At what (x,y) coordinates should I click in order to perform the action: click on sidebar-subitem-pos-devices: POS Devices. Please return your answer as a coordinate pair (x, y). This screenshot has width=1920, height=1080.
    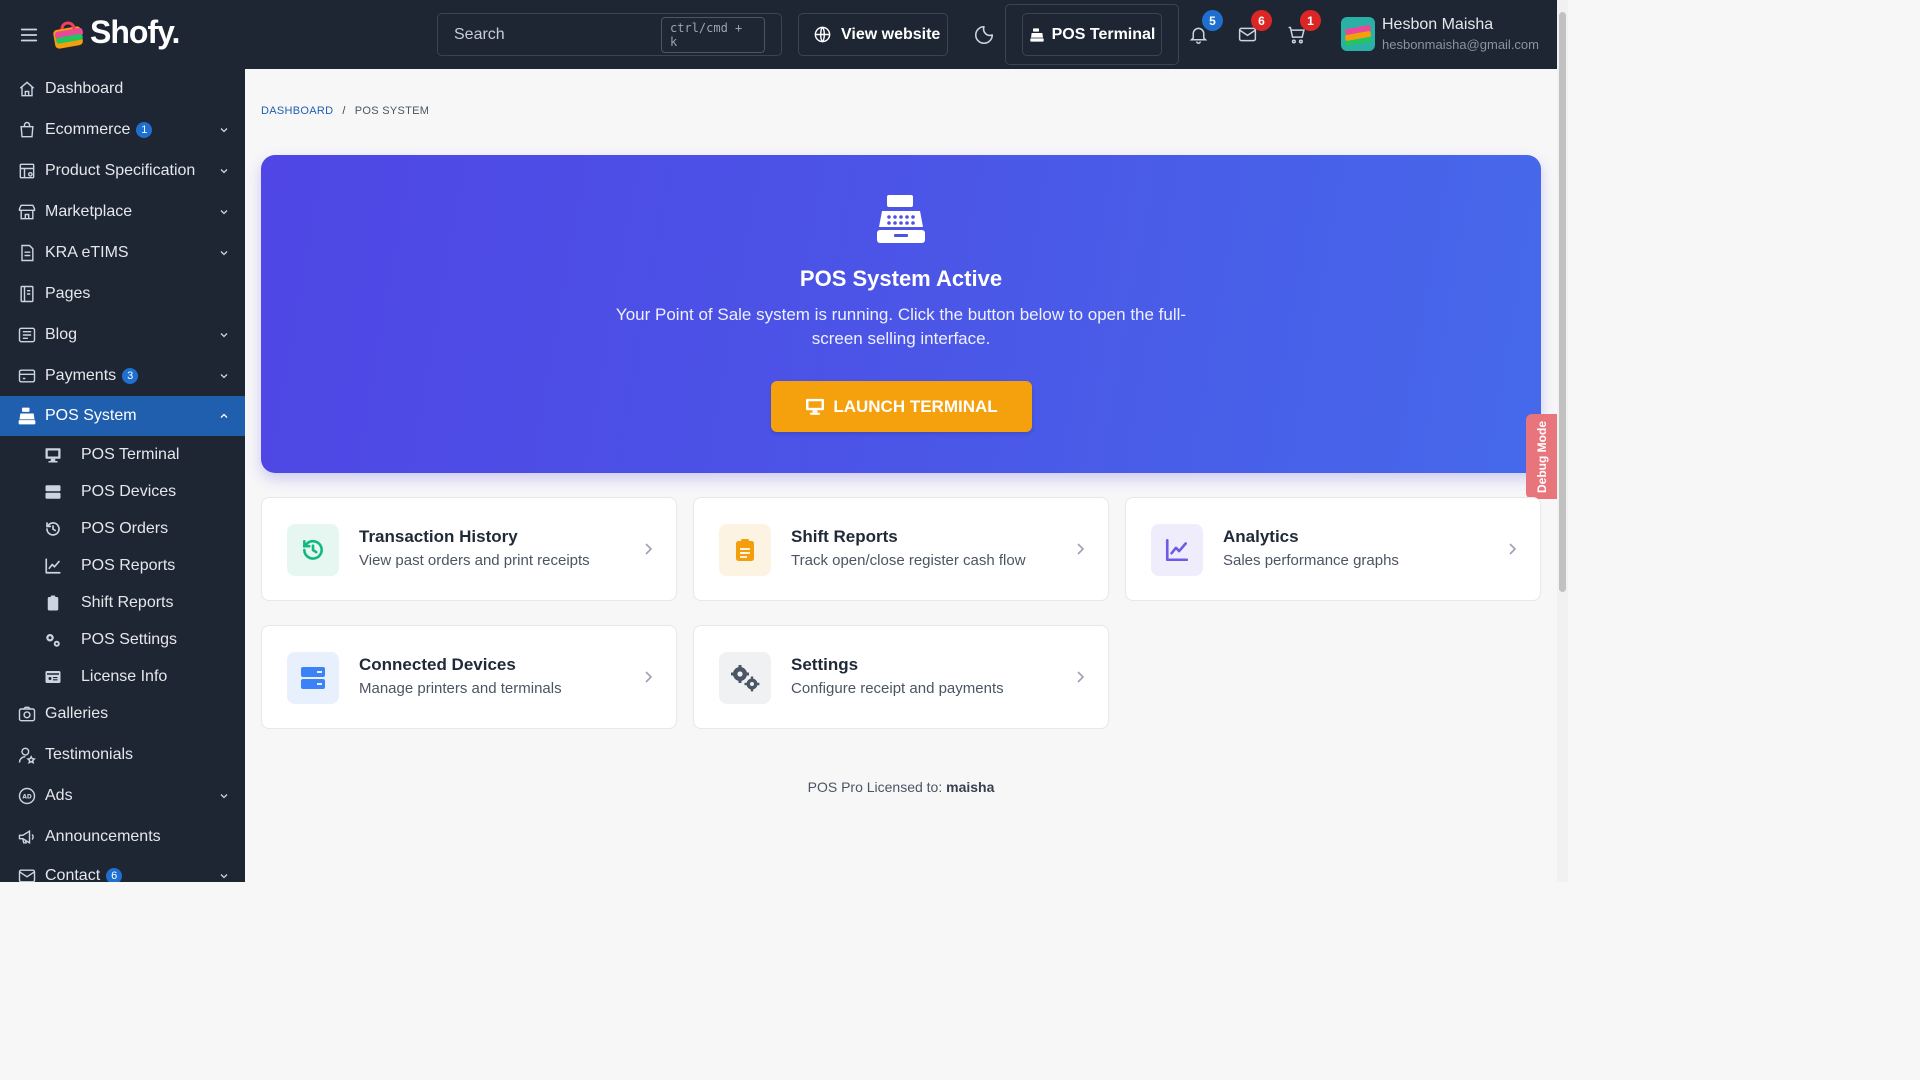
    Looking at the image, I should click on (122, 492).